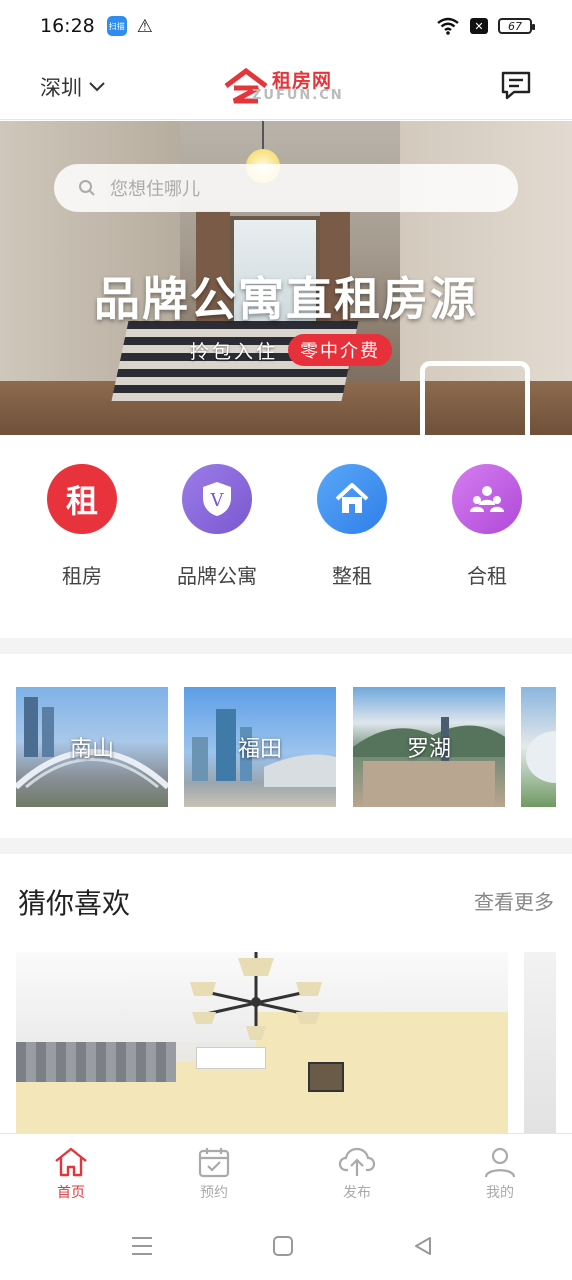 This screenshot has height=1280, width=572. What do you see at coordinates (87, 188) in the screenshot?
I see `search-icon` at bounding box center [87, 188].